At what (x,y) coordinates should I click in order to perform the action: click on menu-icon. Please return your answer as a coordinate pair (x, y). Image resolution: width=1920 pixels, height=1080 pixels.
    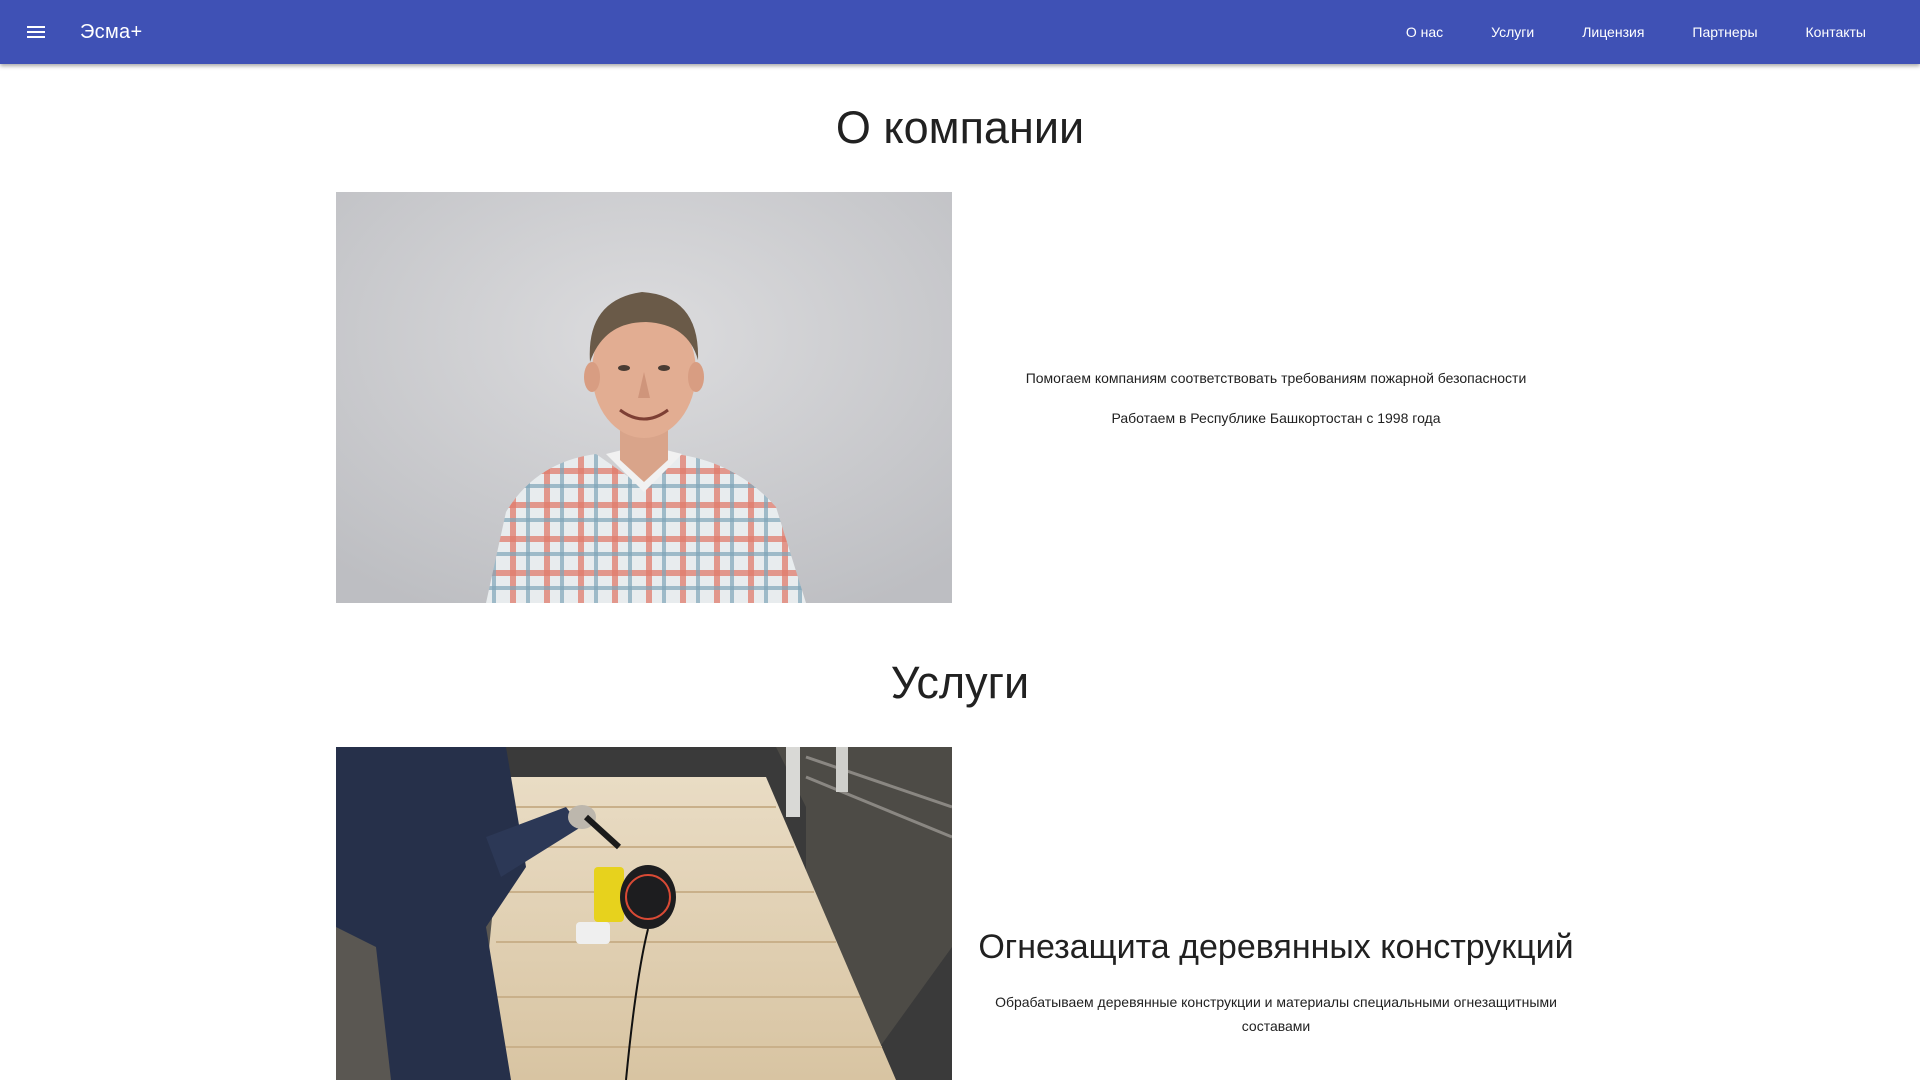
    Looking at the image, I should click on (36, 32).